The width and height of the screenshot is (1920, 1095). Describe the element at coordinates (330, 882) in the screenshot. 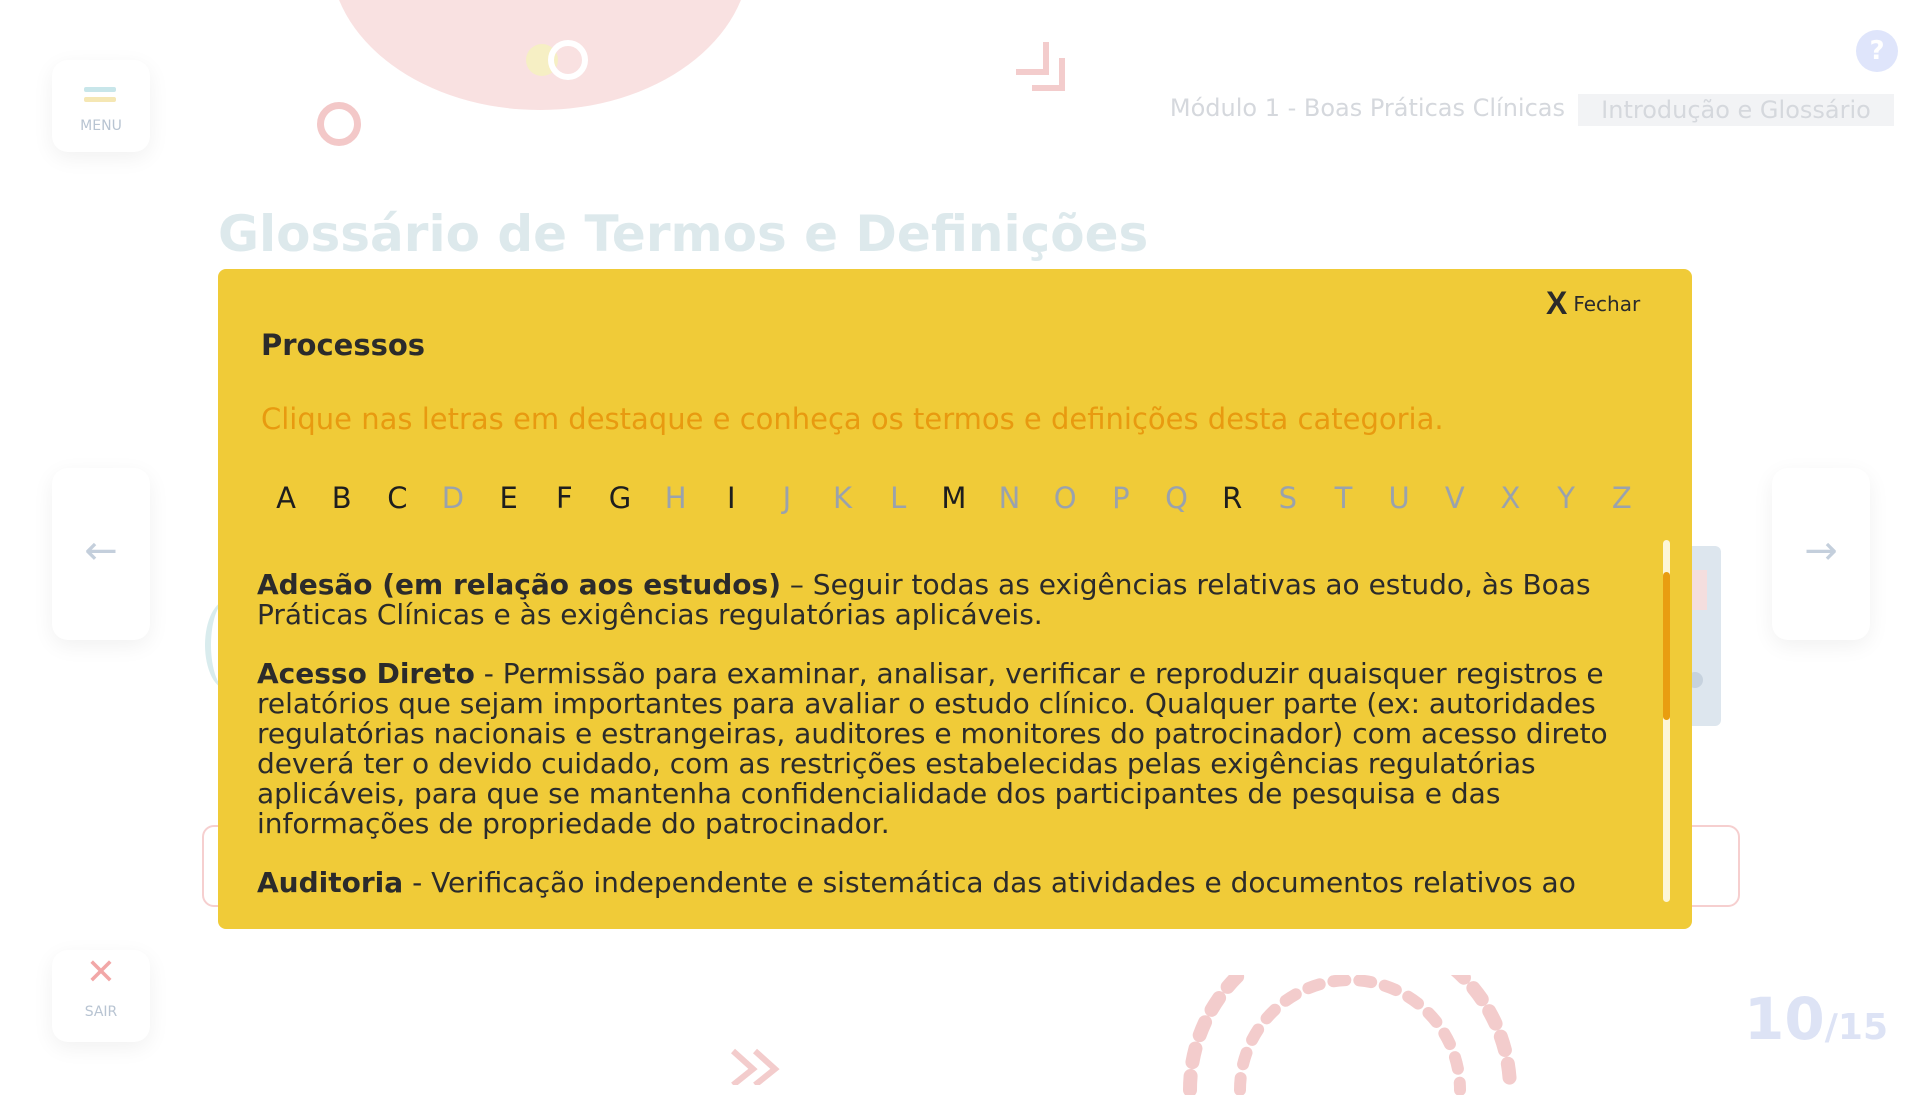

I see `glossary-term: Auditoria` at that location.